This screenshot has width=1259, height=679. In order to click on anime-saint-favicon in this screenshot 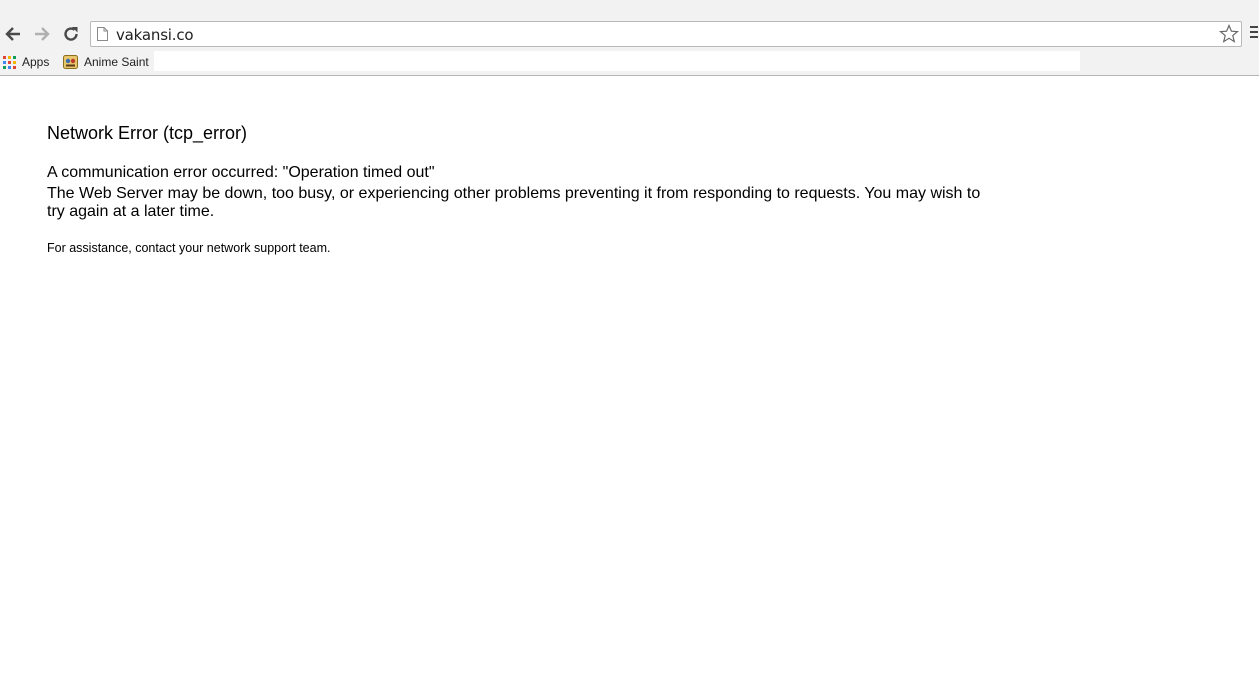, I will do `click(70, 62)`.